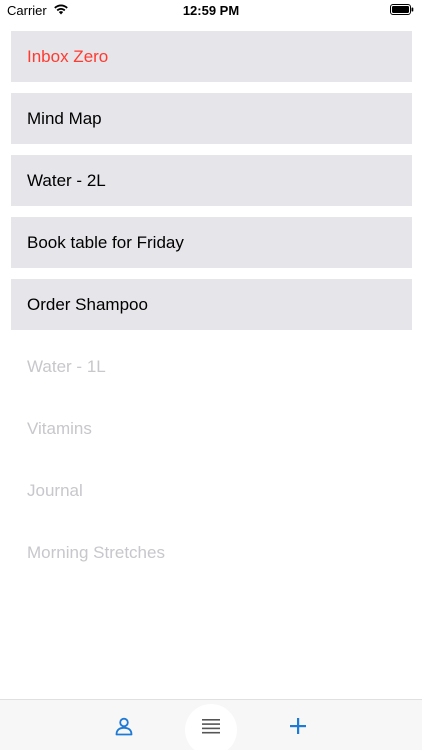  Describe the element at coordinates (68, 56) in the screenshot. I see `task-label: Inbox Zero` at that location.